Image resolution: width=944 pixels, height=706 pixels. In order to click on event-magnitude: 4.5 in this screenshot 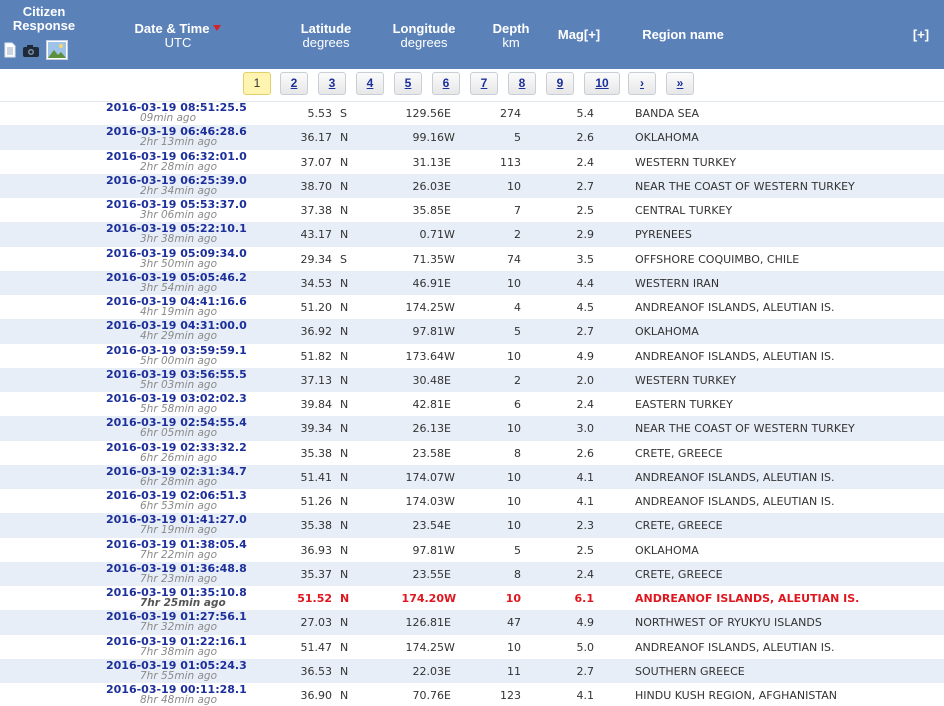, I will do `click(585, 307)`.